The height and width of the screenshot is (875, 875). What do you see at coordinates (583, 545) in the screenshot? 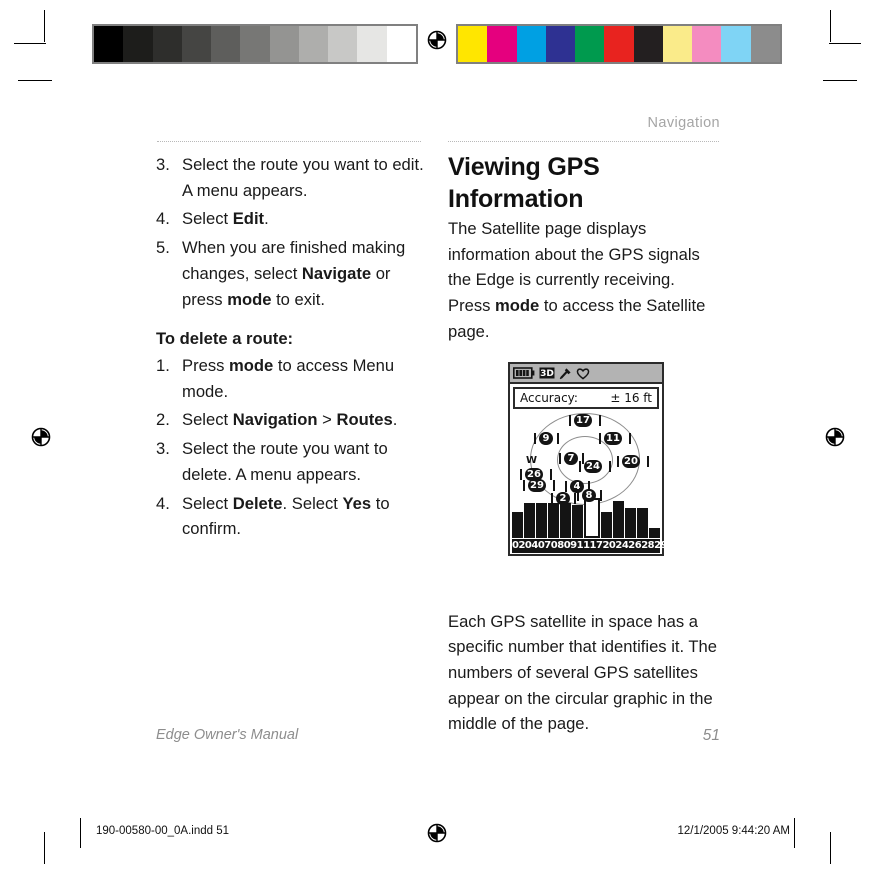
I see `satellite-id-label: 11` at bounding box center [583, 545].